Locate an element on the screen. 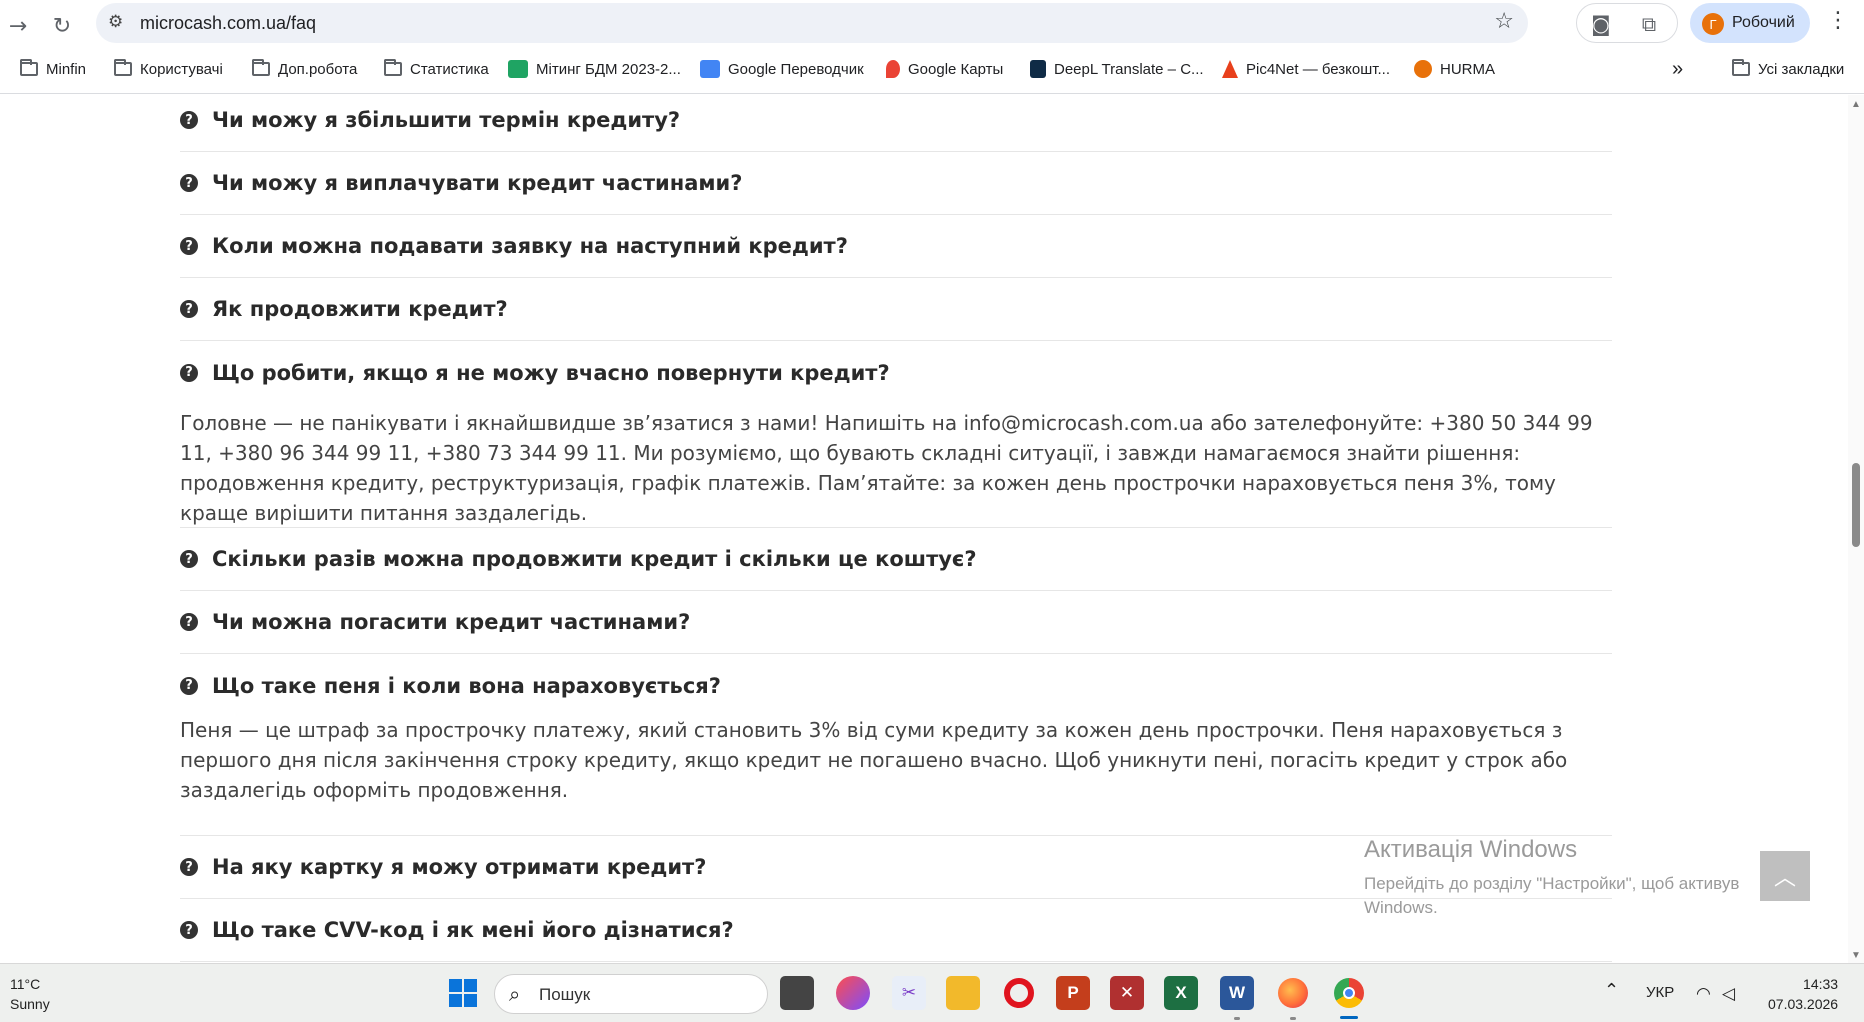  faq-question: ? Чи можна погасити кредит частинами? is located at coordinates (896, 622).